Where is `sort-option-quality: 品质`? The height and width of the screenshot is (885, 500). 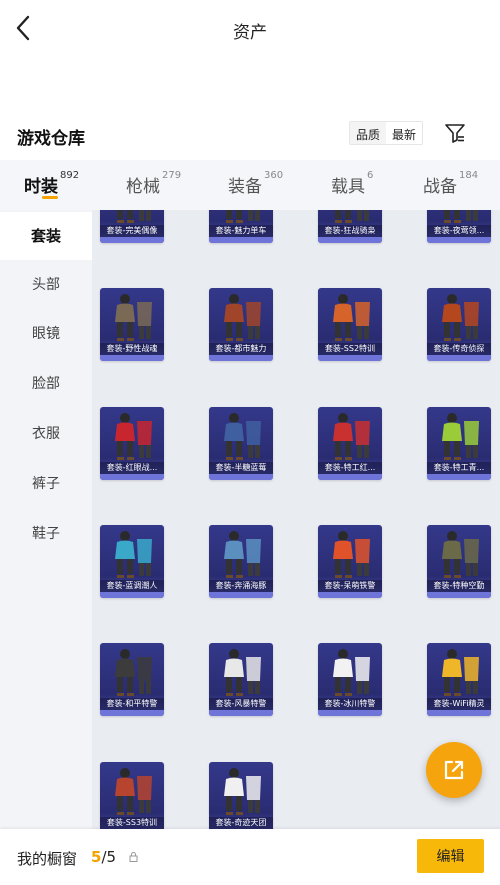 sort-option-quality: 品质 is located at coordinates (368, 133).